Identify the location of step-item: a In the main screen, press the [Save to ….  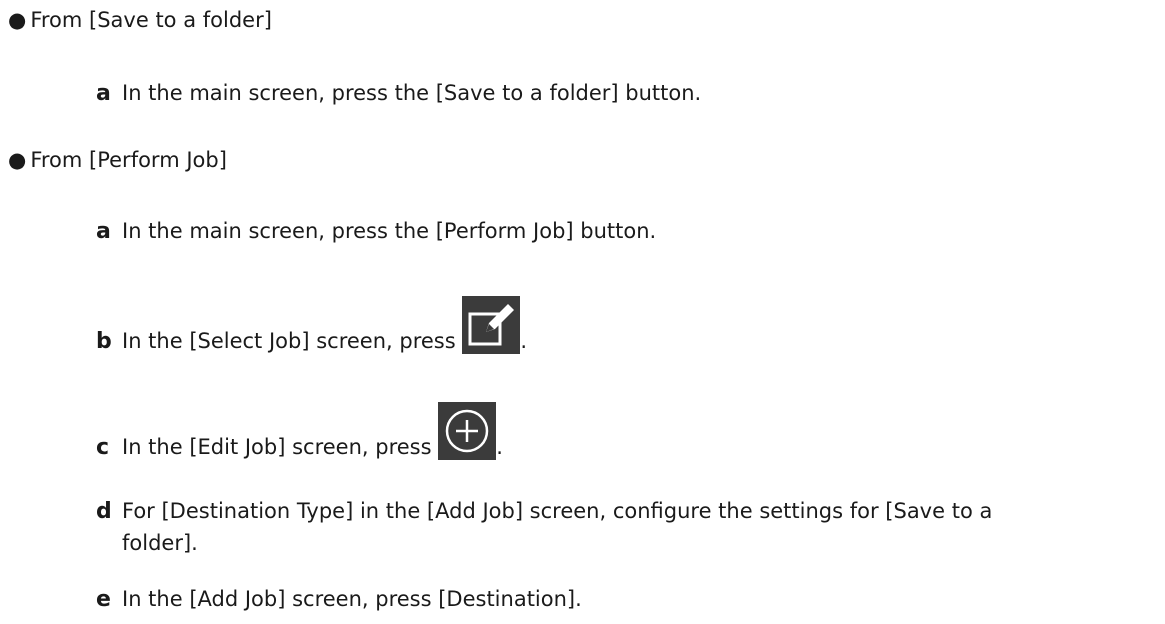
(398, 93).